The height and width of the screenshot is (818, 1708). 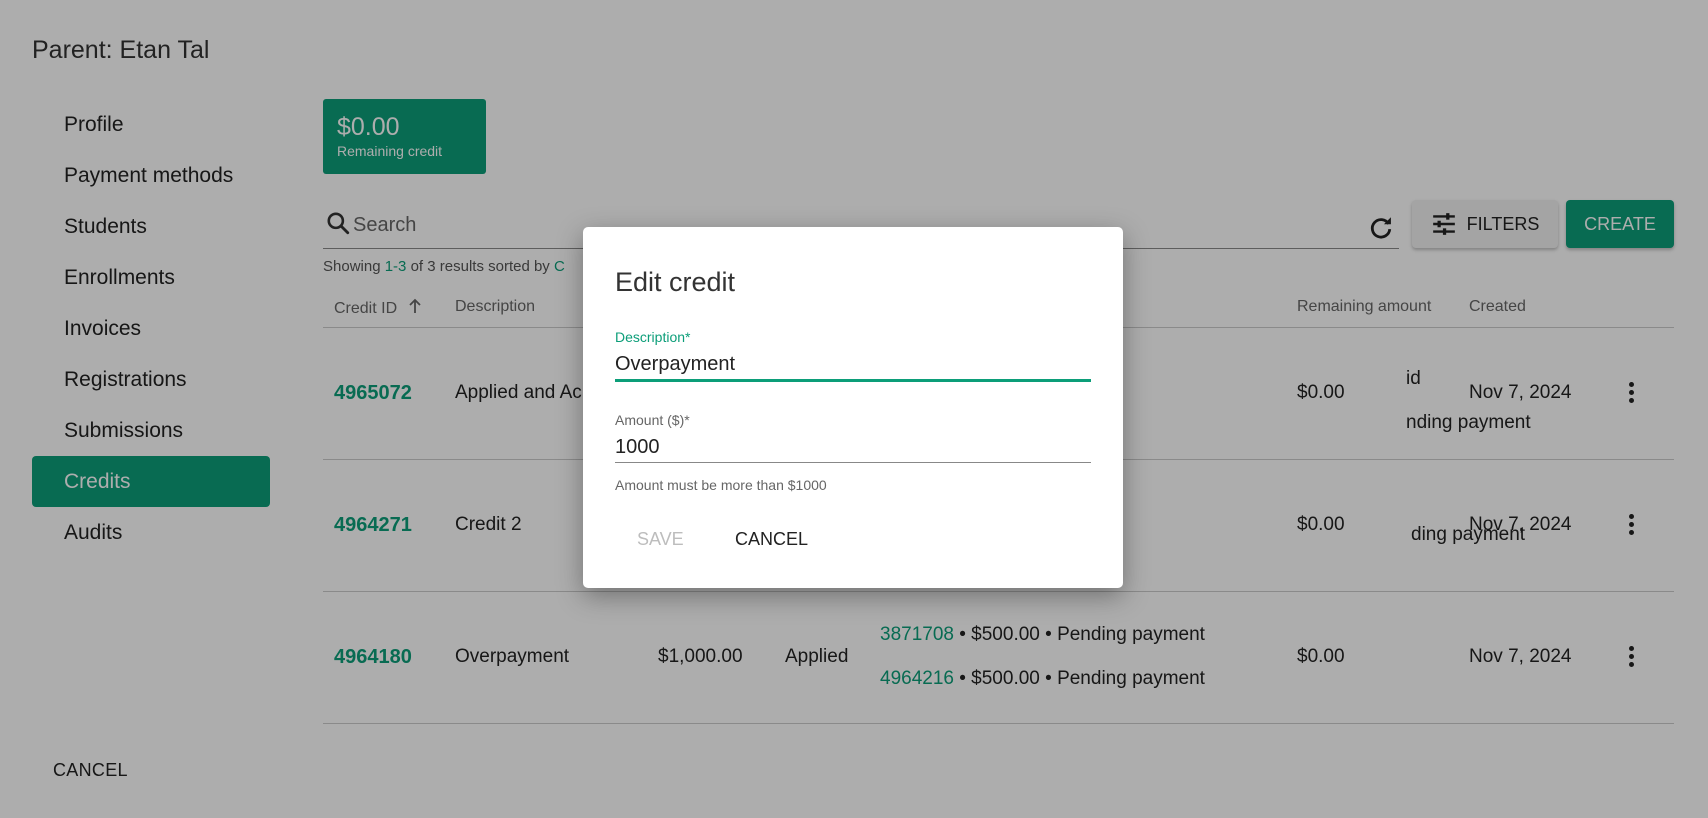 I want to click on description-underline, so click(x=853, y=380).